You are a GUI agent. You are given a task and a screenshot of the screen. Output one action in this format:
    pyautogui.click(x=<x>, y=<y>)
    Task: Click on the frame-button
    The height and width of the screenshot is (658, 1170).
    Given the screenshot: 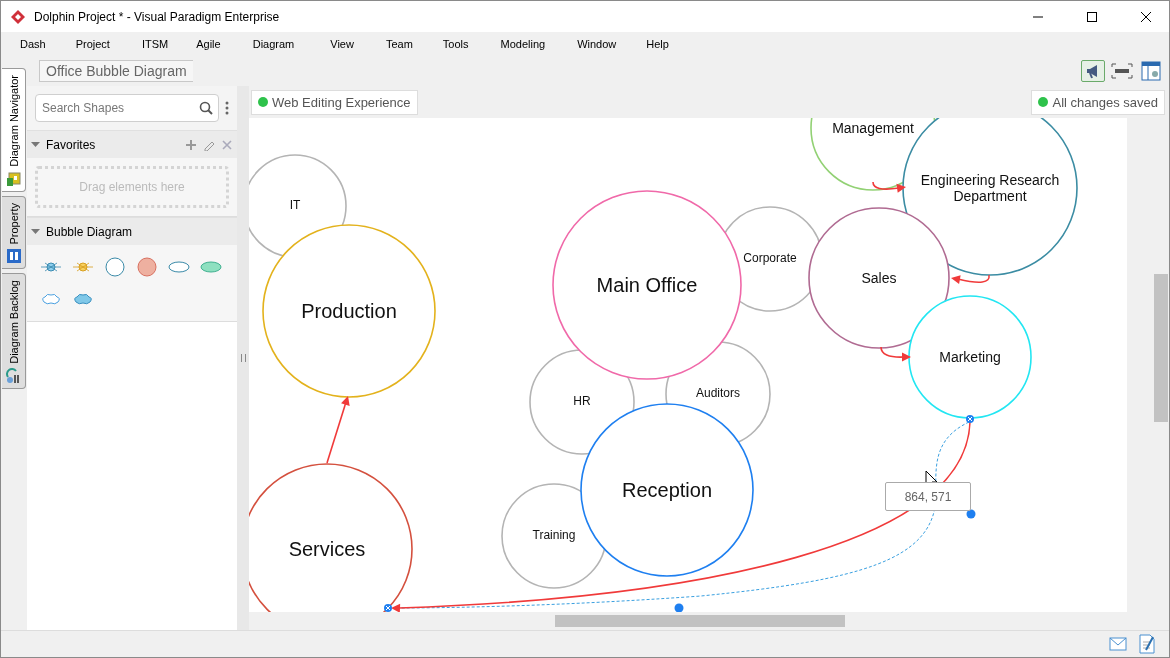 What is the action you would take?
    pyautogui.click(x=1122, y=71)
    